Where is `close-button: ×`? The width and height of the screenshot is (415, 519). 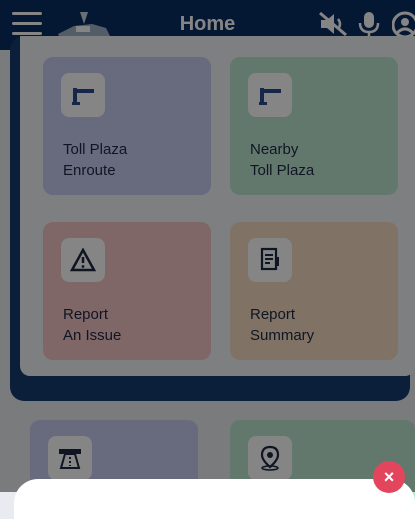
close-button: × is located at coordinates (389, 477).